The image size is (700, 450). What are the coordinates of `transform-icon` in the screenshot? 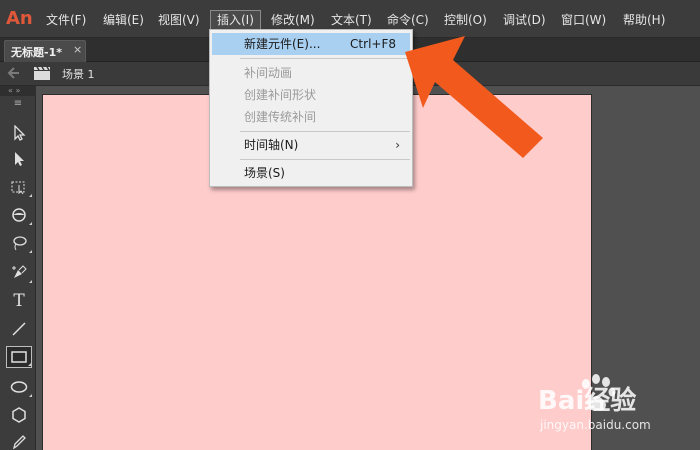 It's located at (18, 188).